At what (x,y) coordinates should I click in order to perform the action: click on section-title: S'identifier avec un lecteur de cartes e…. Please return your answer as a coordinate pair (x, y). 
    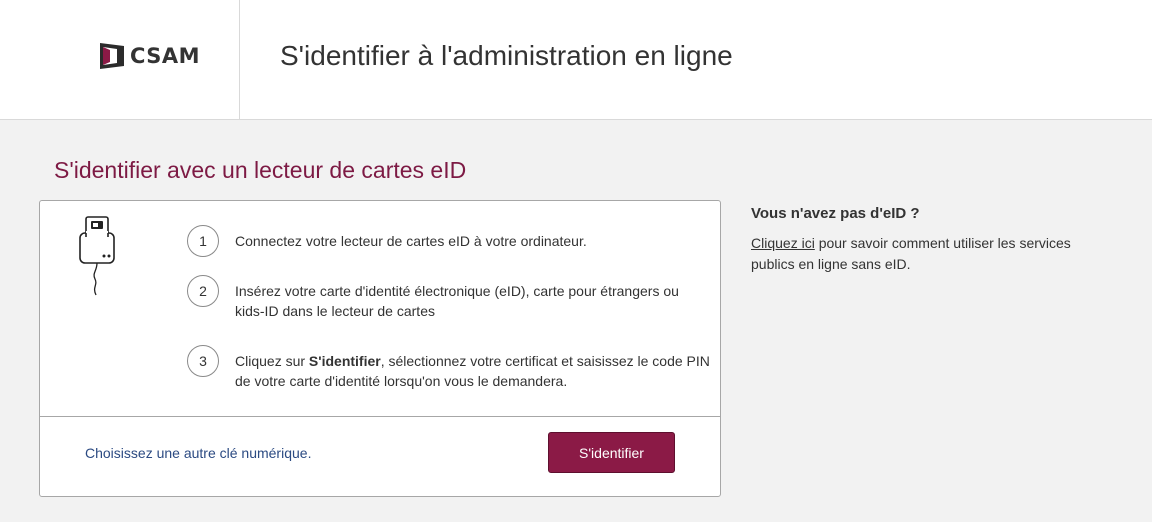
    Looking at the image, I should click on (260, 170).